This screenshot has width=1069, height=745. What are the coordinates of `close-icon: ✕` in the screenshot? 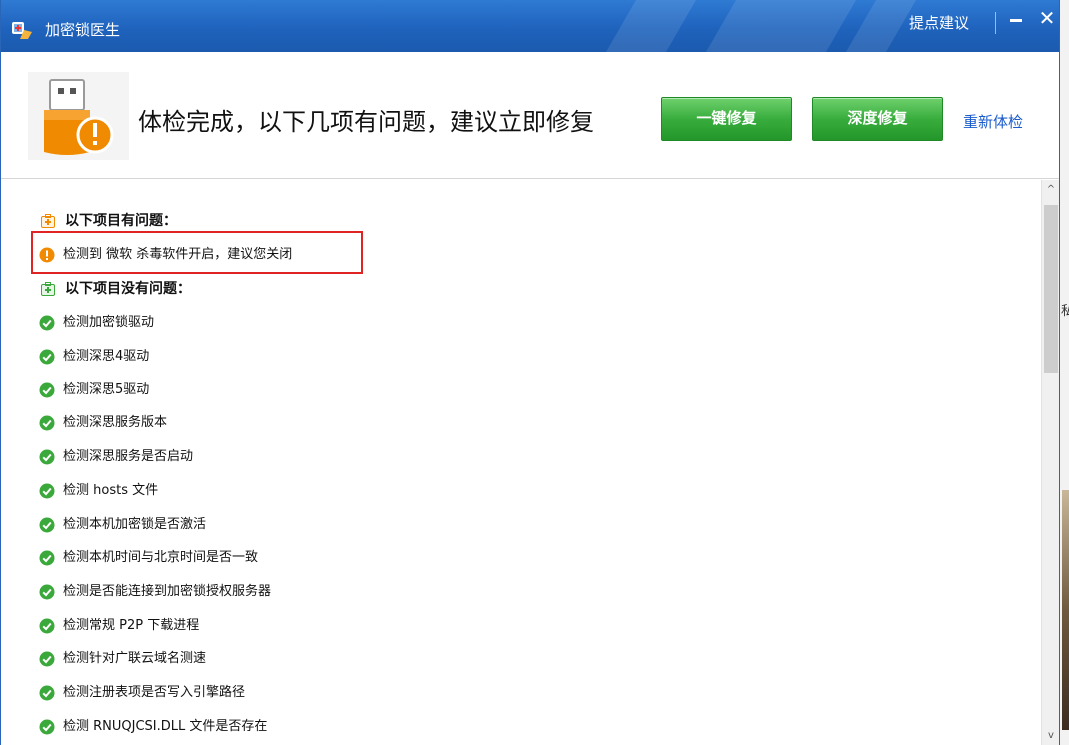 It's located at (1047, 18).